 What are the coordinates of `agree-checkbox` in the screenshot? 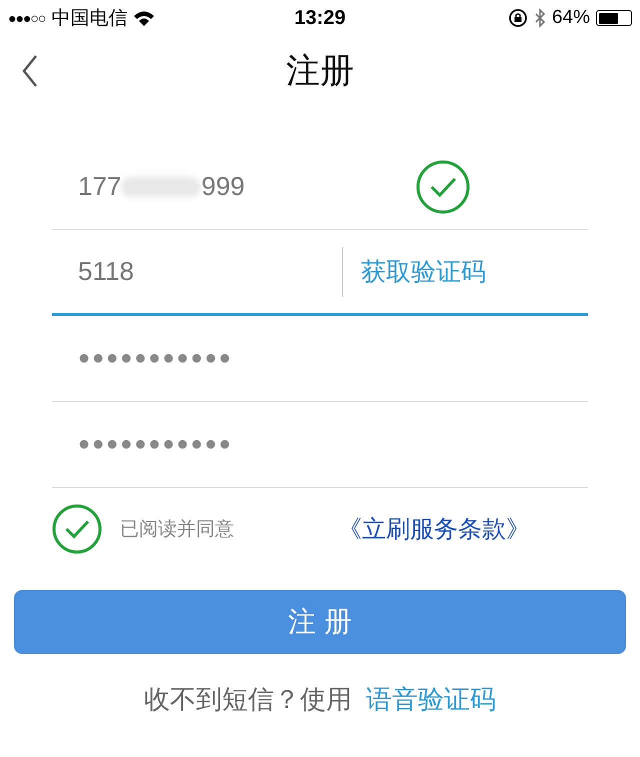 It's located at (77, 529).